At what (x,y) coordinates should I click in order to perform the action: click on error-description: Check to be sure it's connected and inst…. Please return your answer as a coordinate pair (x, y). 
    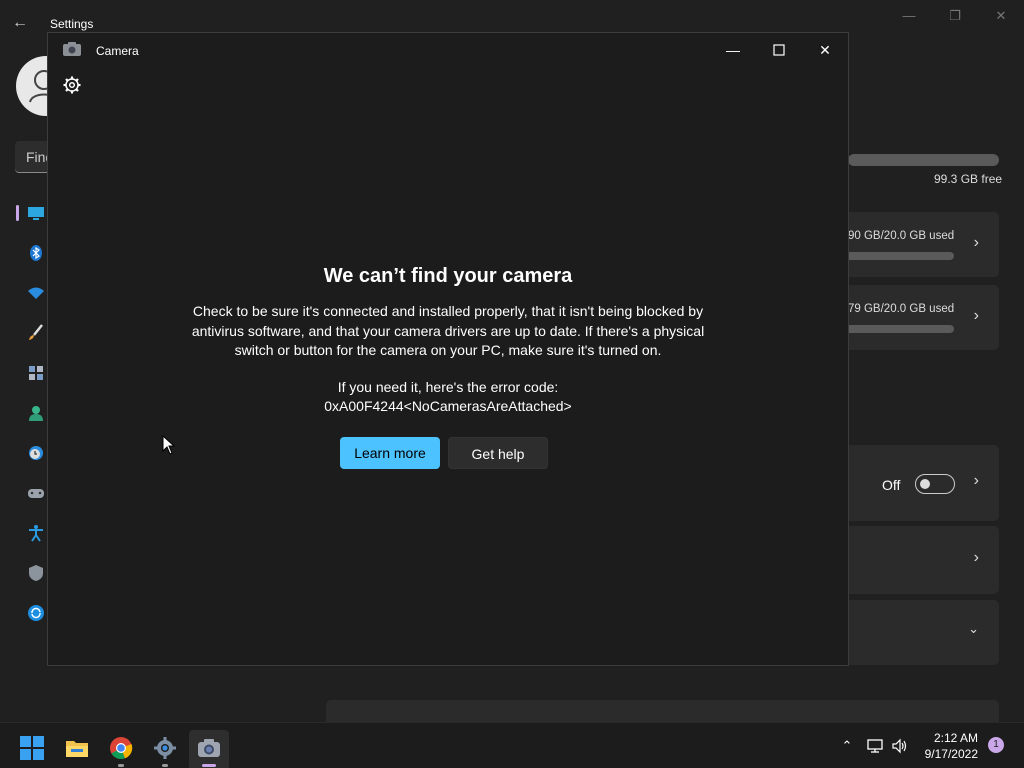
    Looking at the image, I should click on (448, 330).